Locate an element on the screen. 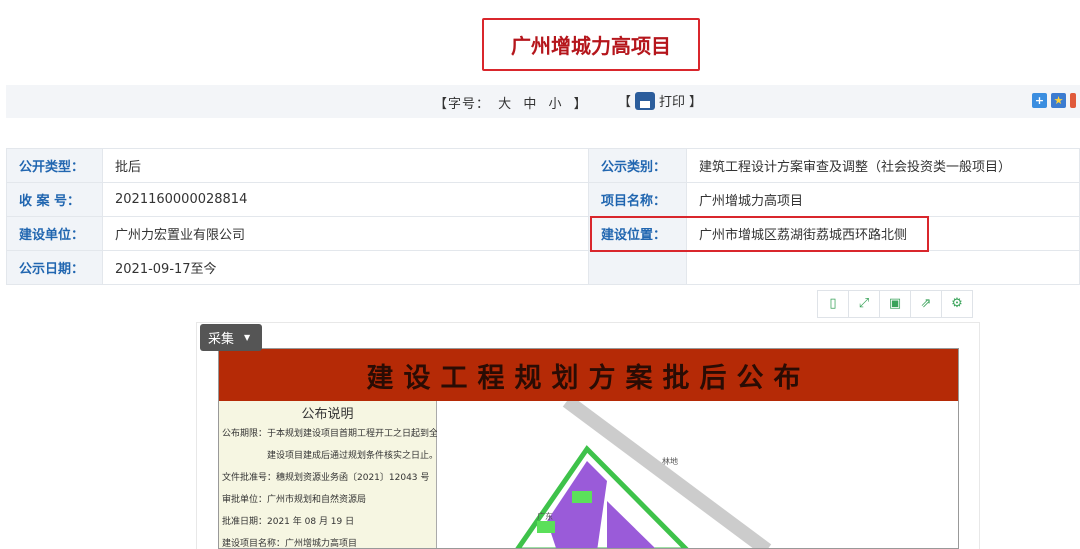 Image resolution: width=1080 pixels, height=549 pixels. notice-line: 建设项目建成后通过规划条件核实之日止。 is located at coordinates (353, 456).